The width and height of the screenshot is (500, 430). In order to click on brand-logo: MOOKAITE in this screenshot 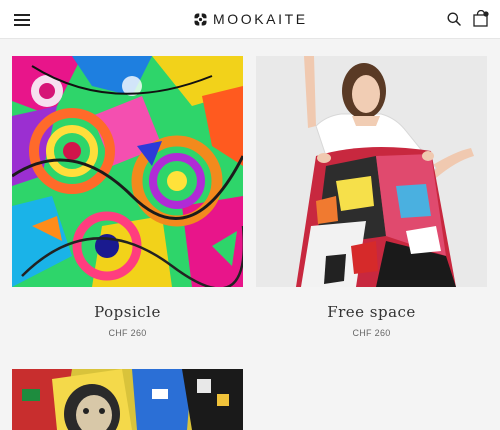, I will do `click(251, 19)`.